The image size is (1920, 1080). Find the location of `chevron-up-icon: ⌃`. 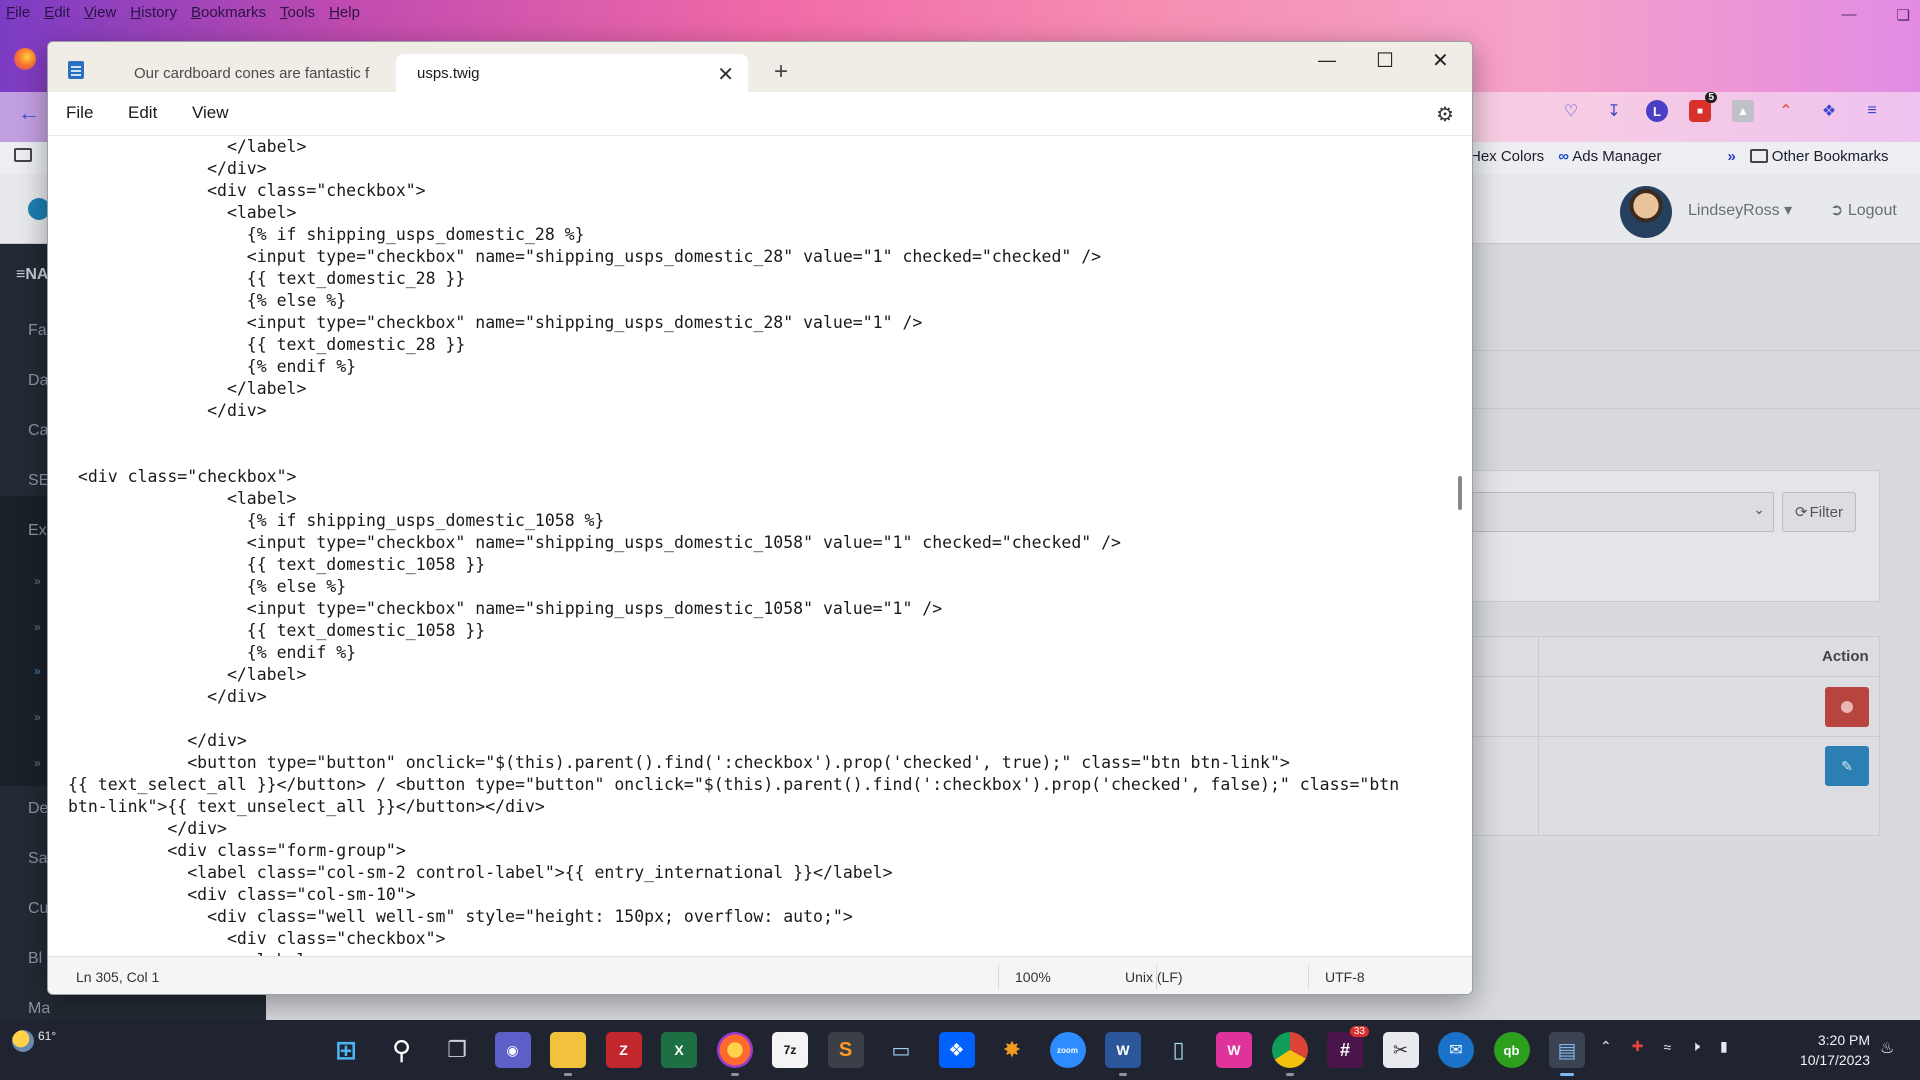

chevron-up-icon: ⌃ is located at coordinates (1606, 1046).